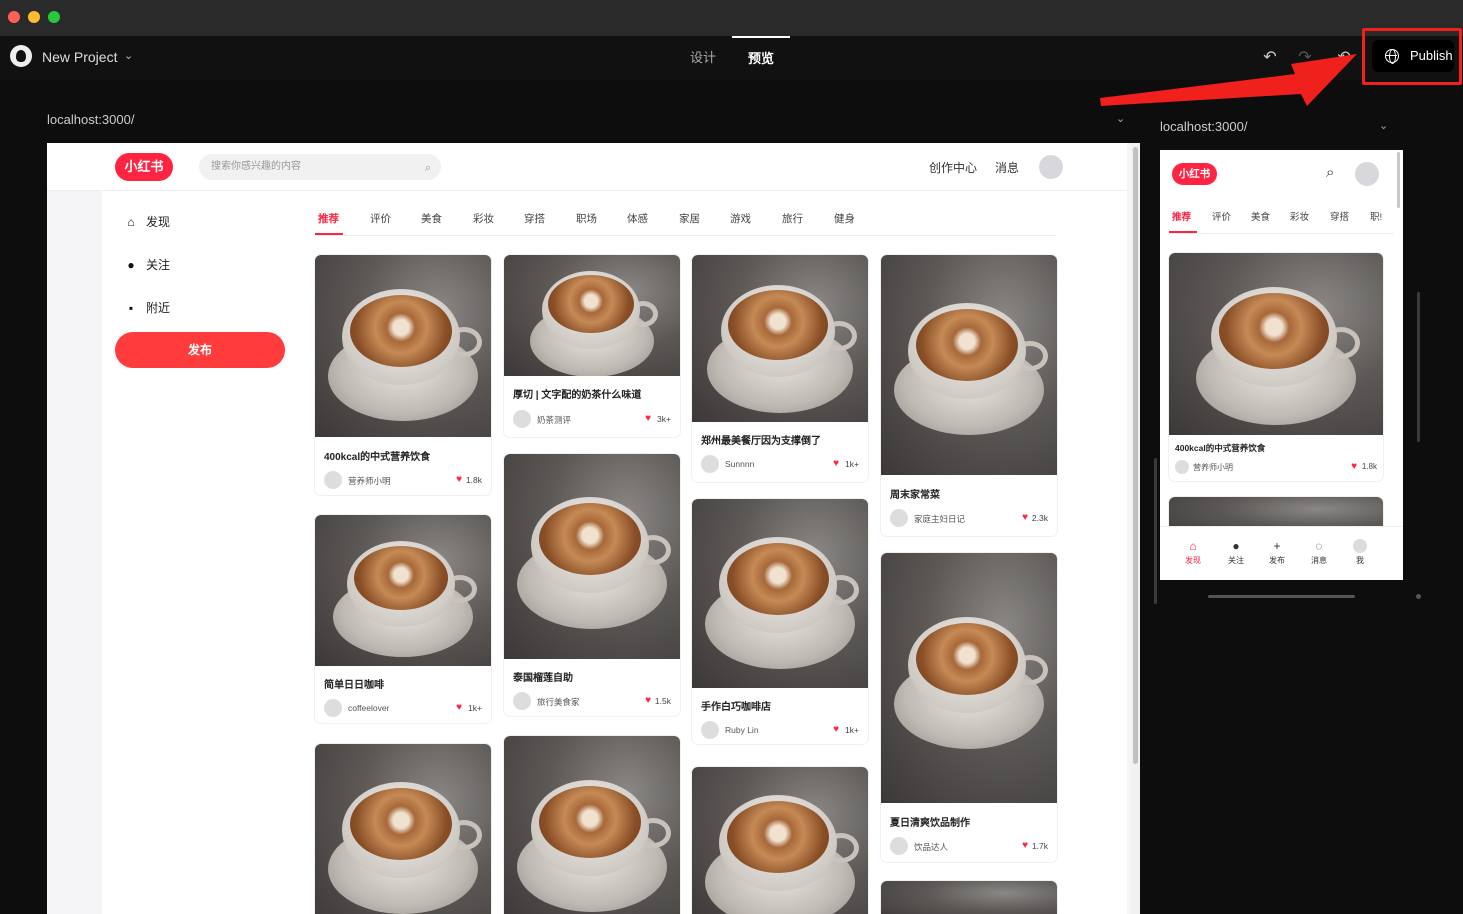 This screenshot has height=914, width=1463. Describe the element at coordinates (1277, 552) in the screenshot. I see `tab-publish: + 发布` at that location.